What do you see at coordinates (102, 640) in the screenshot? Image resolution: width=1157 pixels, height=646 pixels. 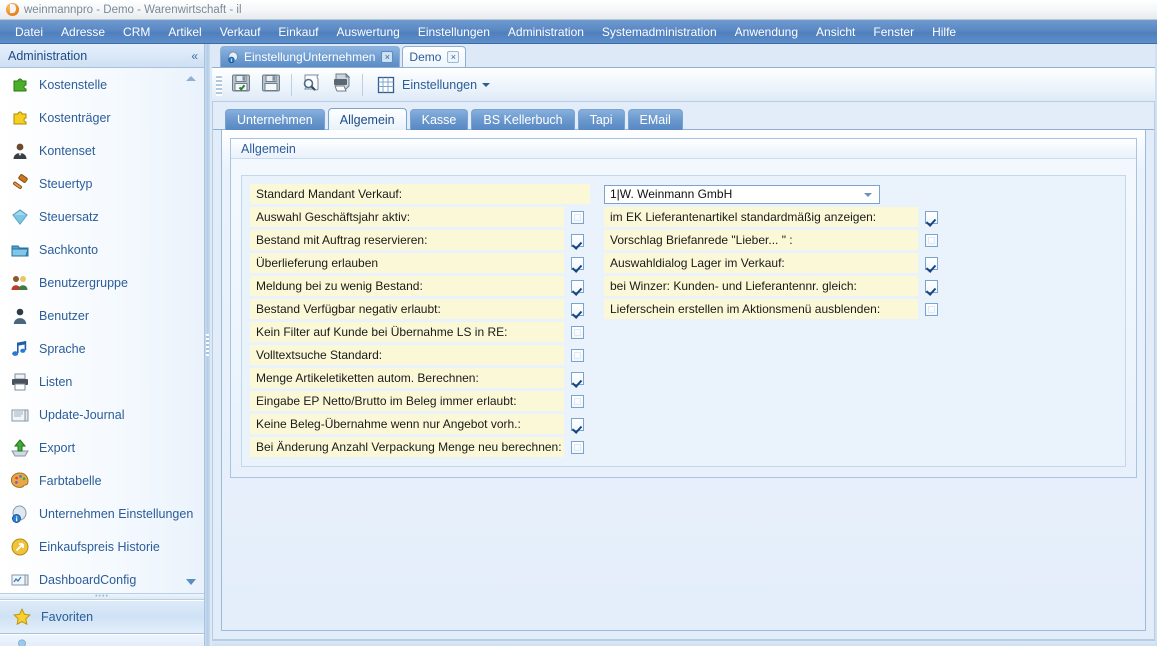 I see `sidebar-footer-partial-item` at bounding box center [102, 640].